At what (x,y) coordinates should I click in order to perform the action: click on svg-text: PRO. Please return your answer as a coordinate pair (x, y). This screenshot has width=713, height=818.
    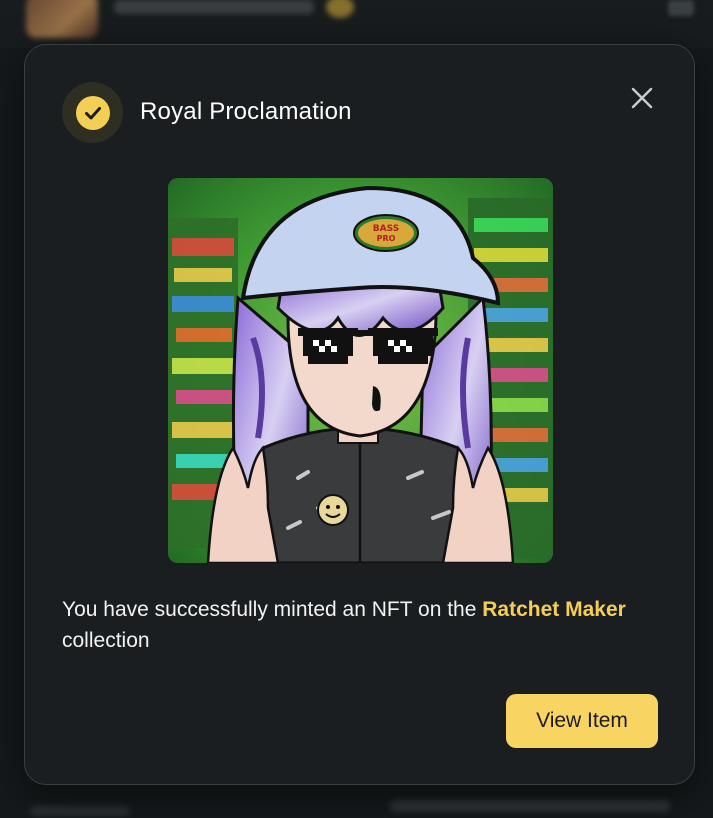
    Looking at the image, I should click on (386, 238).